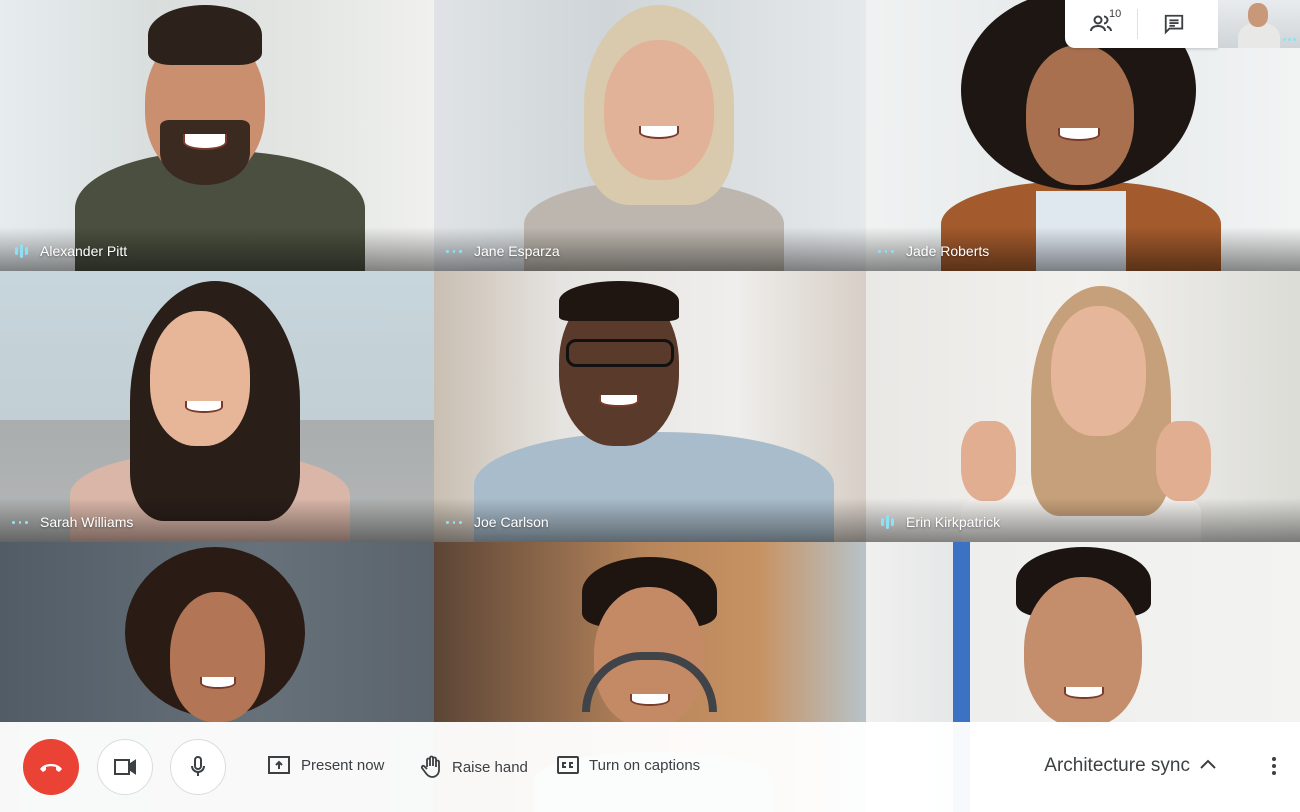  Describe the element at coordinates (69, 251) in the screenshot. I see `participant-name-label: Alexander Pitt` at that location.